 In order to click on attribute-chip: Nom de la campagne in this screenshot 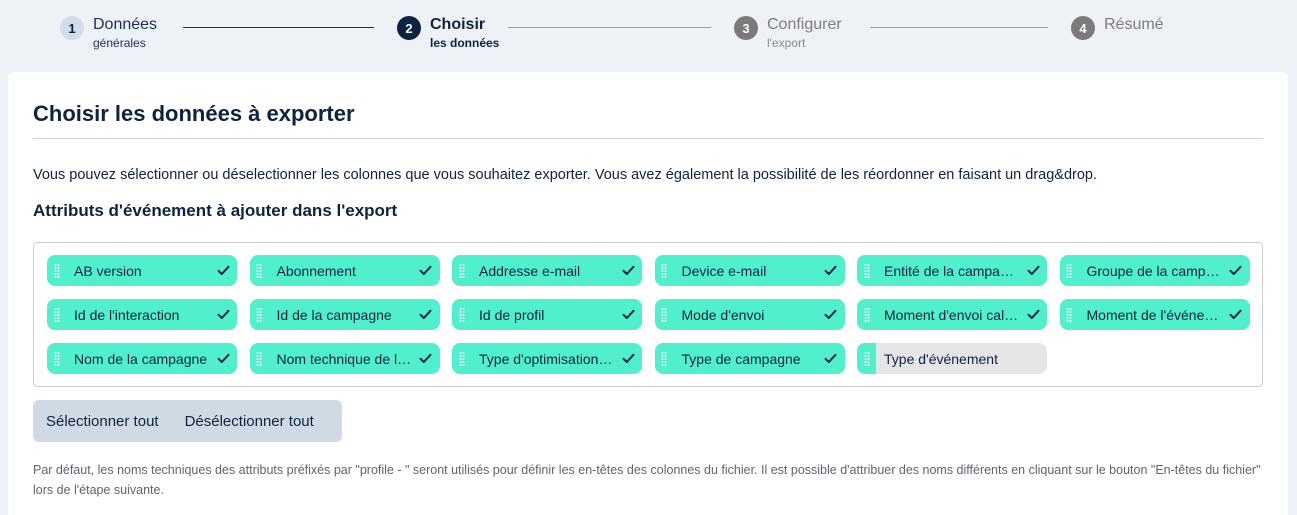, I will do `click(142, 358)`.